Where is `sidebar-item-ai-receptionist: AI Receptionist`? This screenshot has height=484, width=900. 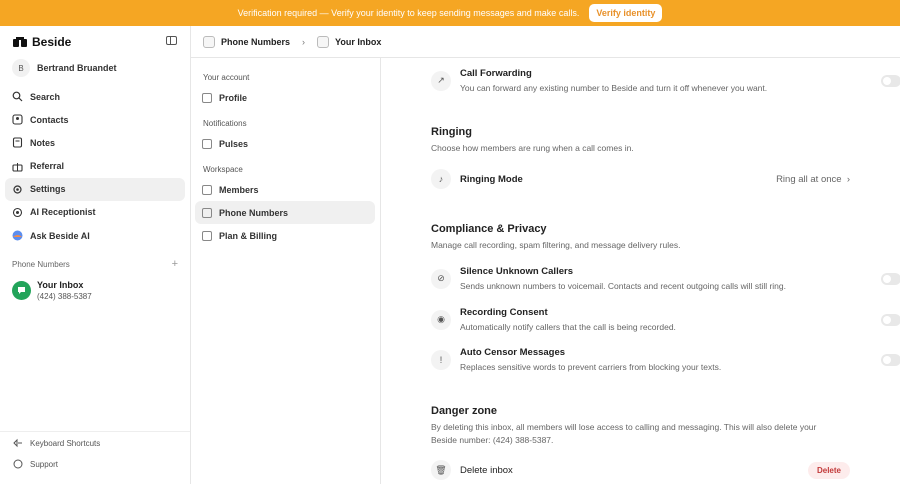 sidebar-item-ai-receptionist: AI Receptionist is located at coordinates (95, 212).